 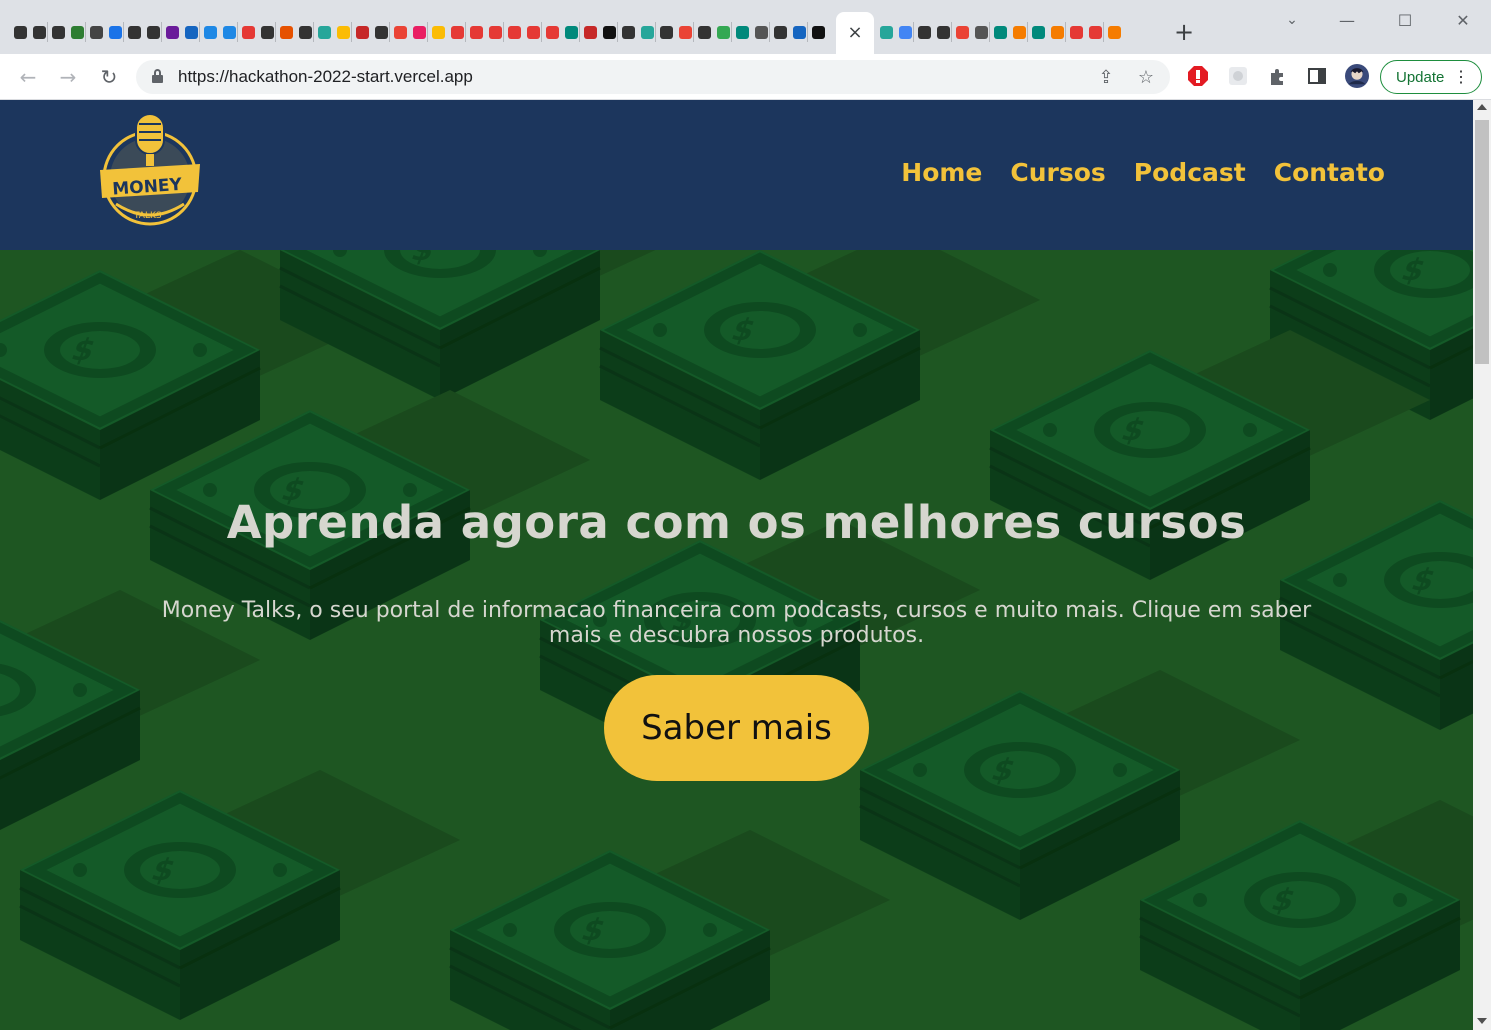 What do you see at coordinates (1420, 77) in the screenshot?
I see `update-label: Update` at bounding box center [1420, 77].